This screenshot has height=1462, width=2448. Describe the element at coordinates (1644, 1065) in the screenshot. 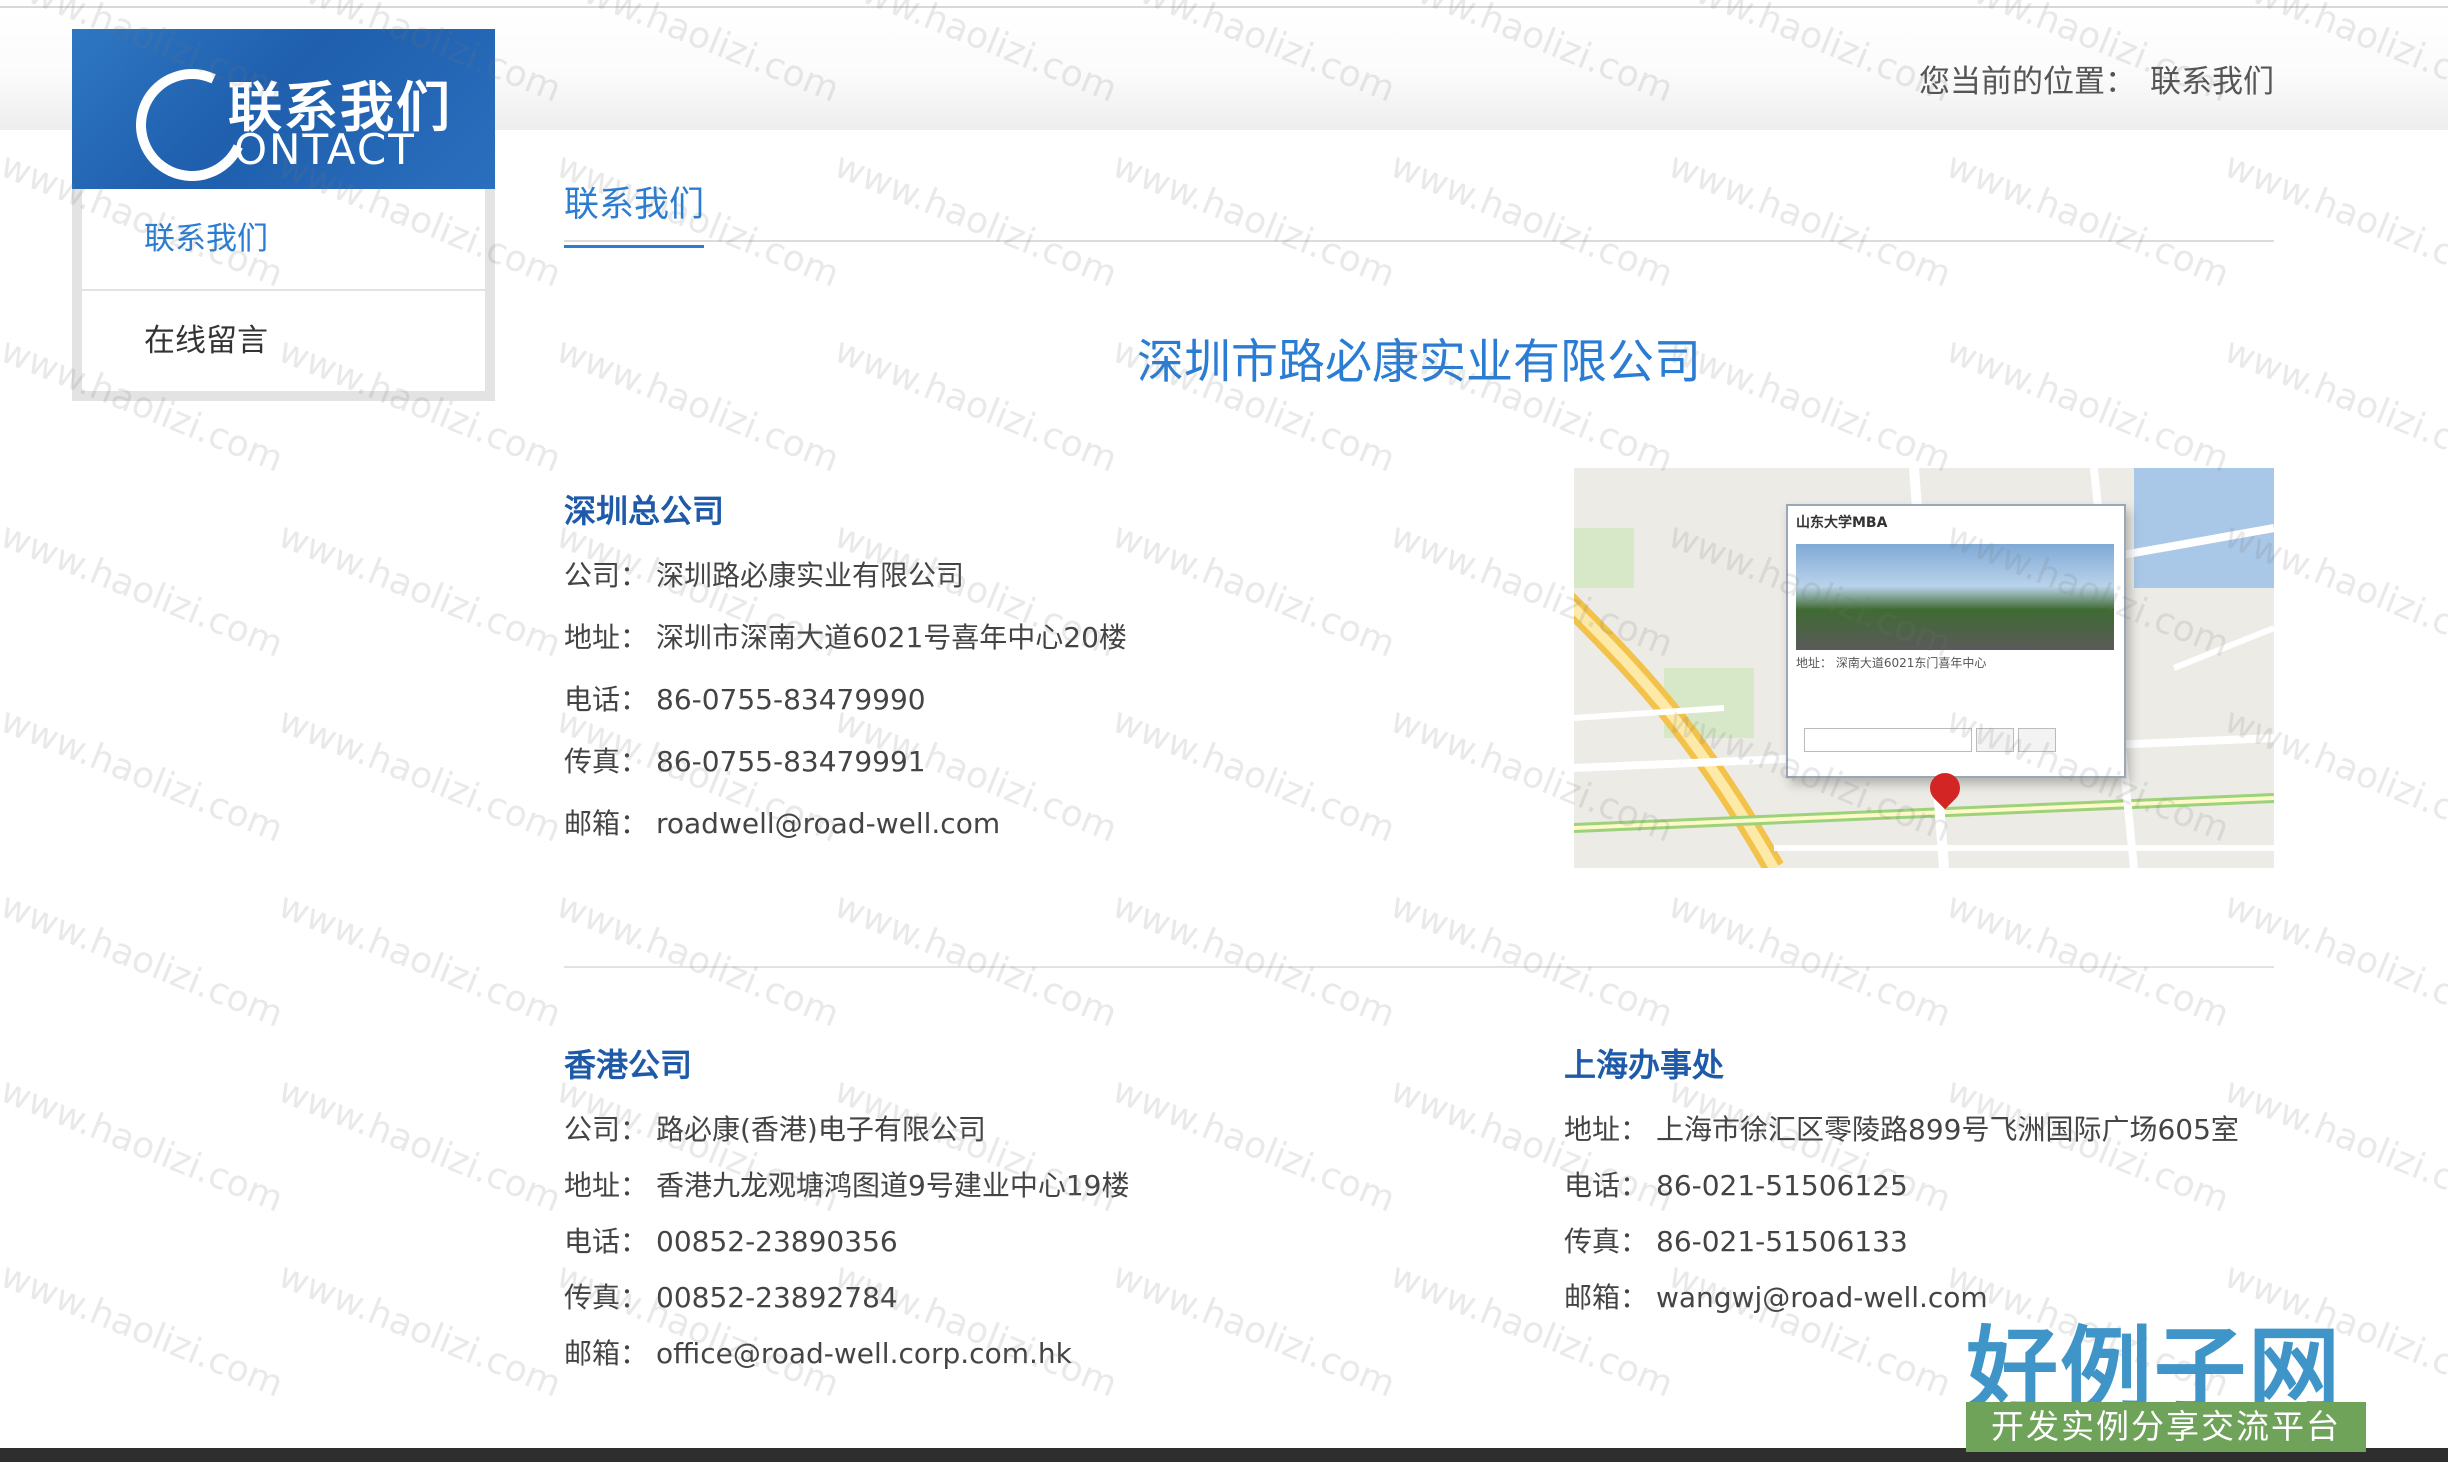

I see `office-title: 上海办事处` at that location.